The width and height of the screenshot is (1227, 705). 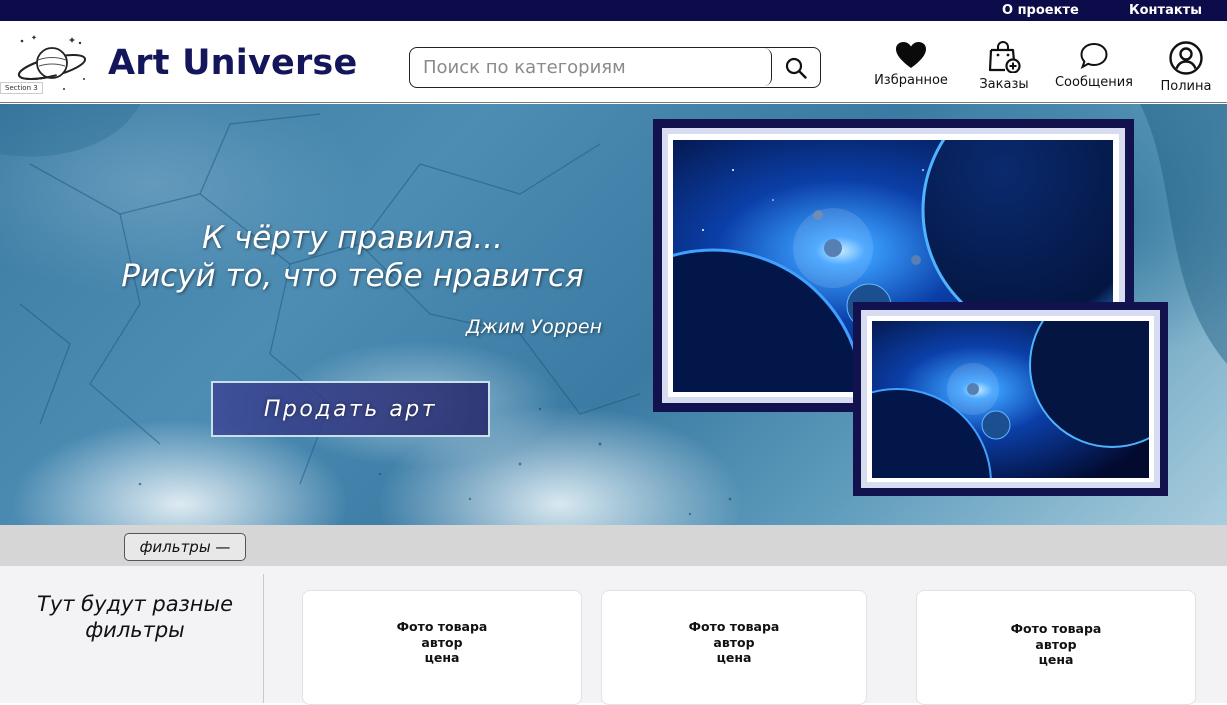 What do you see at coordinates (1094, 71) in the screenshot?
I see `messages-nav: Сообщения` at bounding box center [1094, 71].